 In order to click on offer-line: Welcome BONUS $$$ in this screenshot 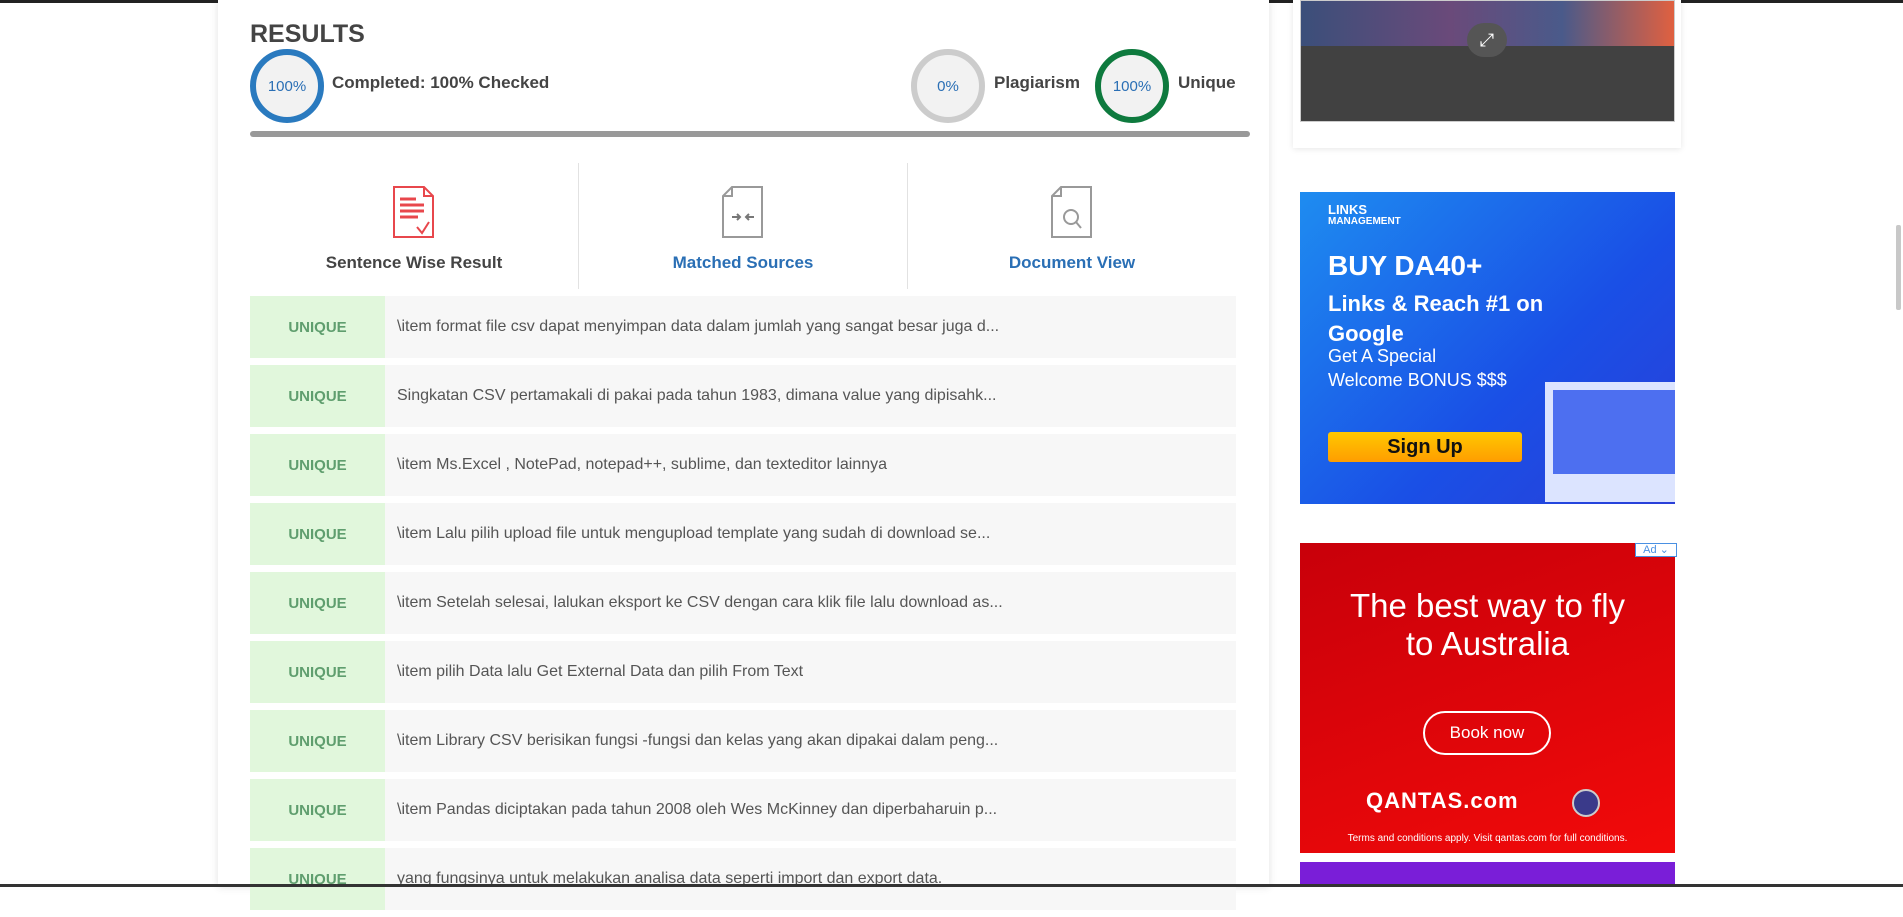, I will do `click(1417, 380)`.